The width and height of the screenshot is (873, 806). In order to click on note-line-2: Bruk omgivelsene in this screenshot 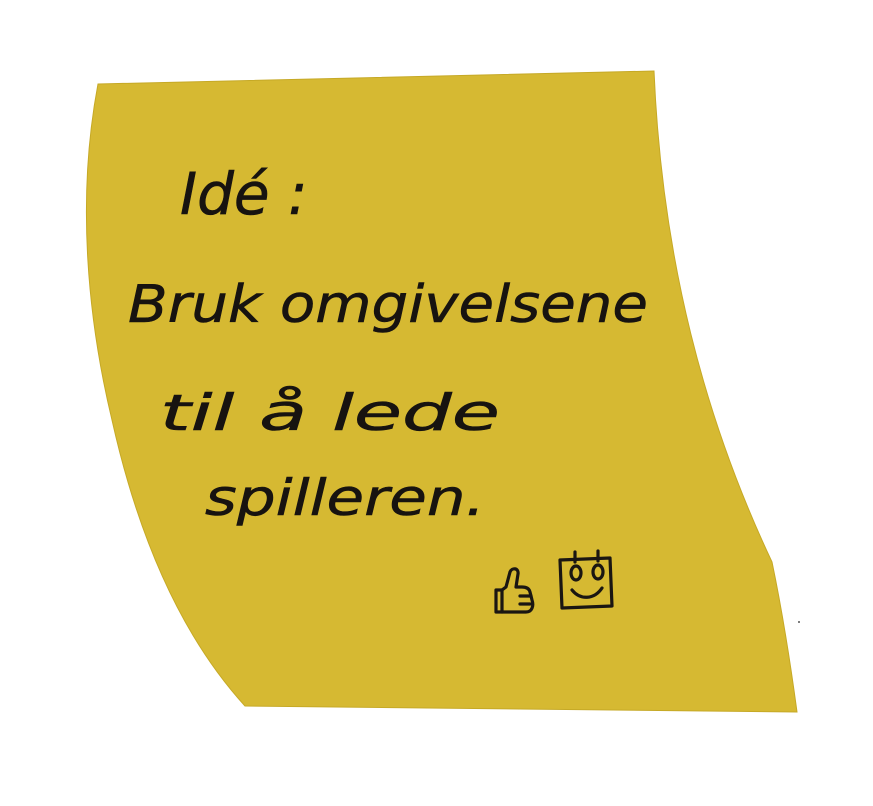, I will do `click(388, 305)`.